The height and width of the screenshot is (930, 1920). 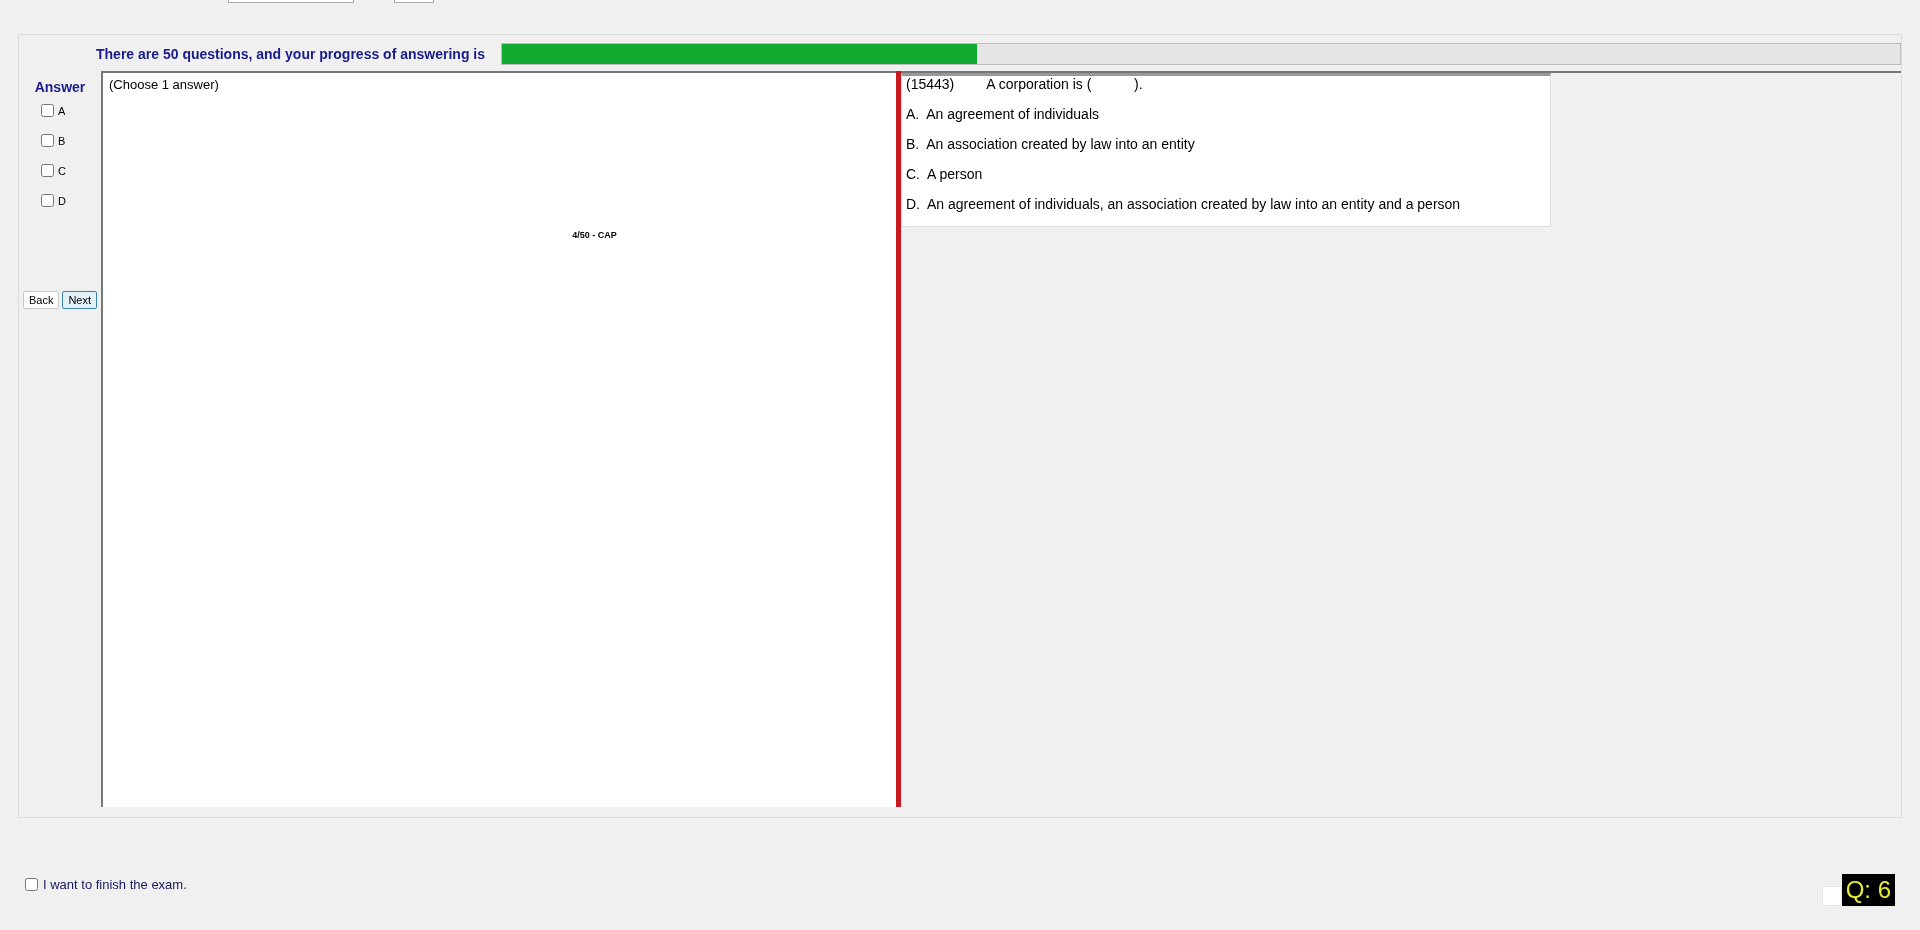 What do you see at coordinates (594, 235) in the screenshot?
I see `page-label: 4/50 - CAP` at bounding box center [594, 235].